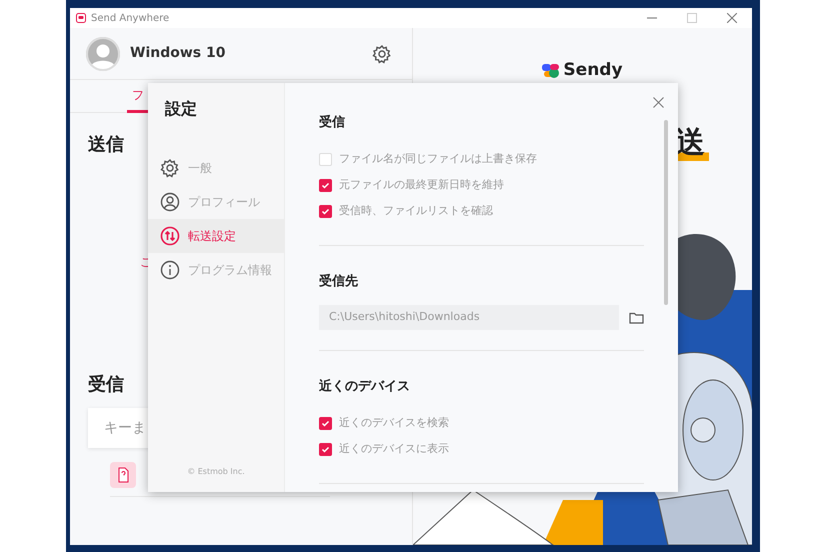 The height and width of the screenshot is (552, 828). Describe the element at coordinates (394, 423) in the screenshot. I see `option-label: 近くのデバイスを検索` at that location.